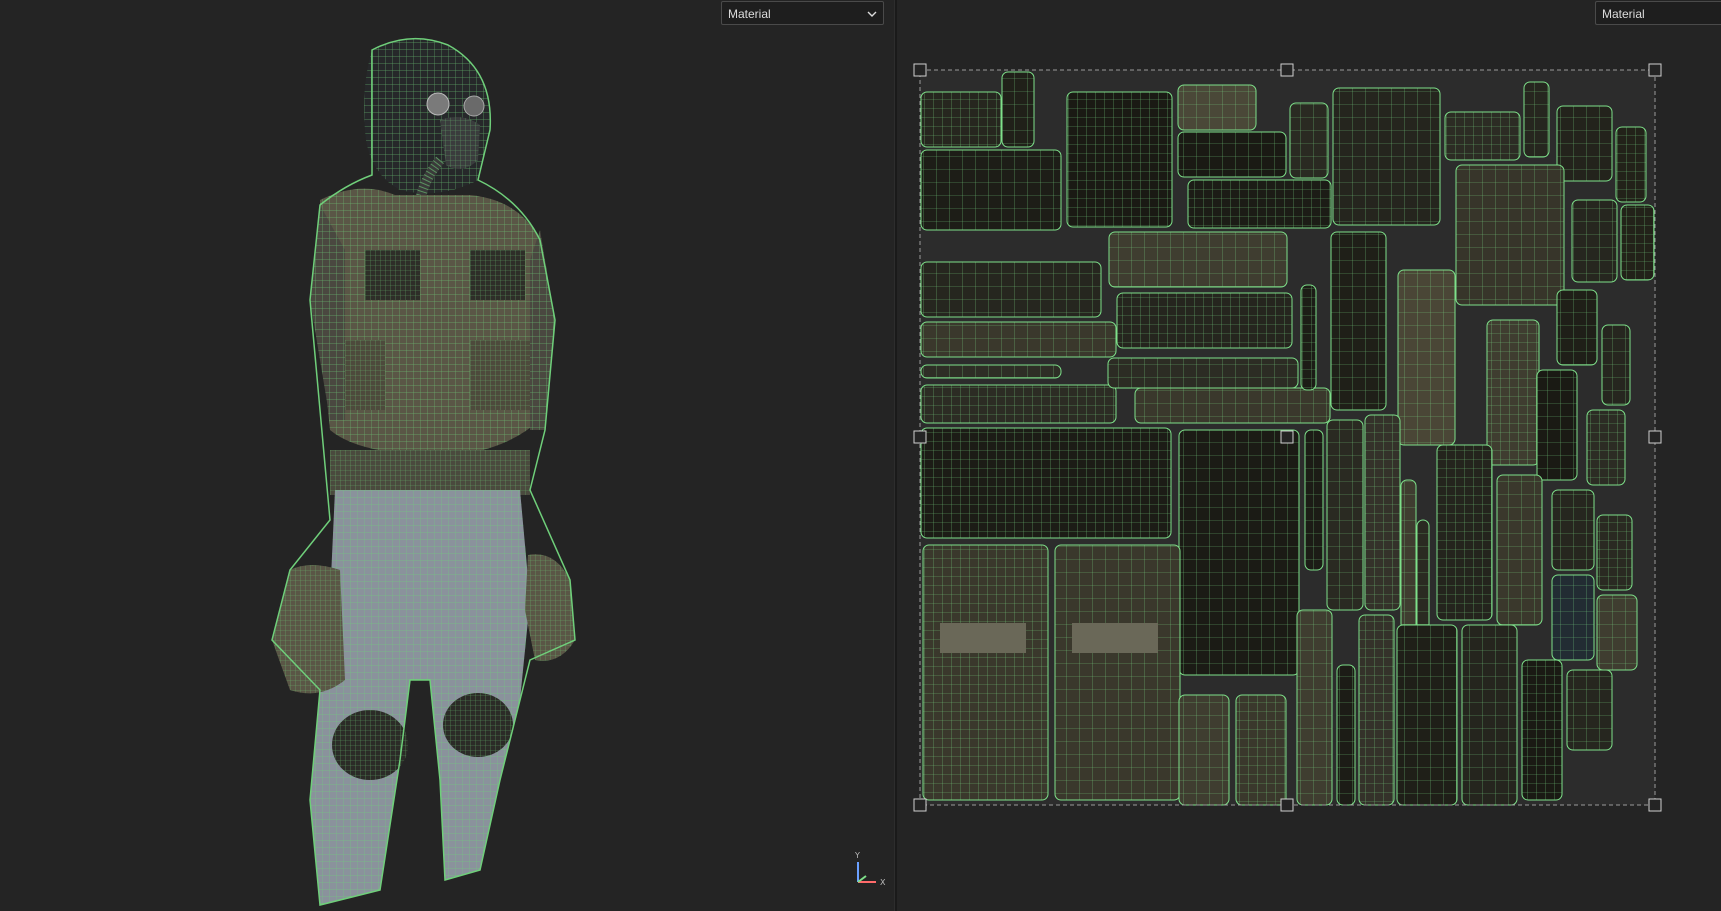 This screenshot has height=911, width=1721. I want to click on axis-gizmo: Y X, so click(870, 869).